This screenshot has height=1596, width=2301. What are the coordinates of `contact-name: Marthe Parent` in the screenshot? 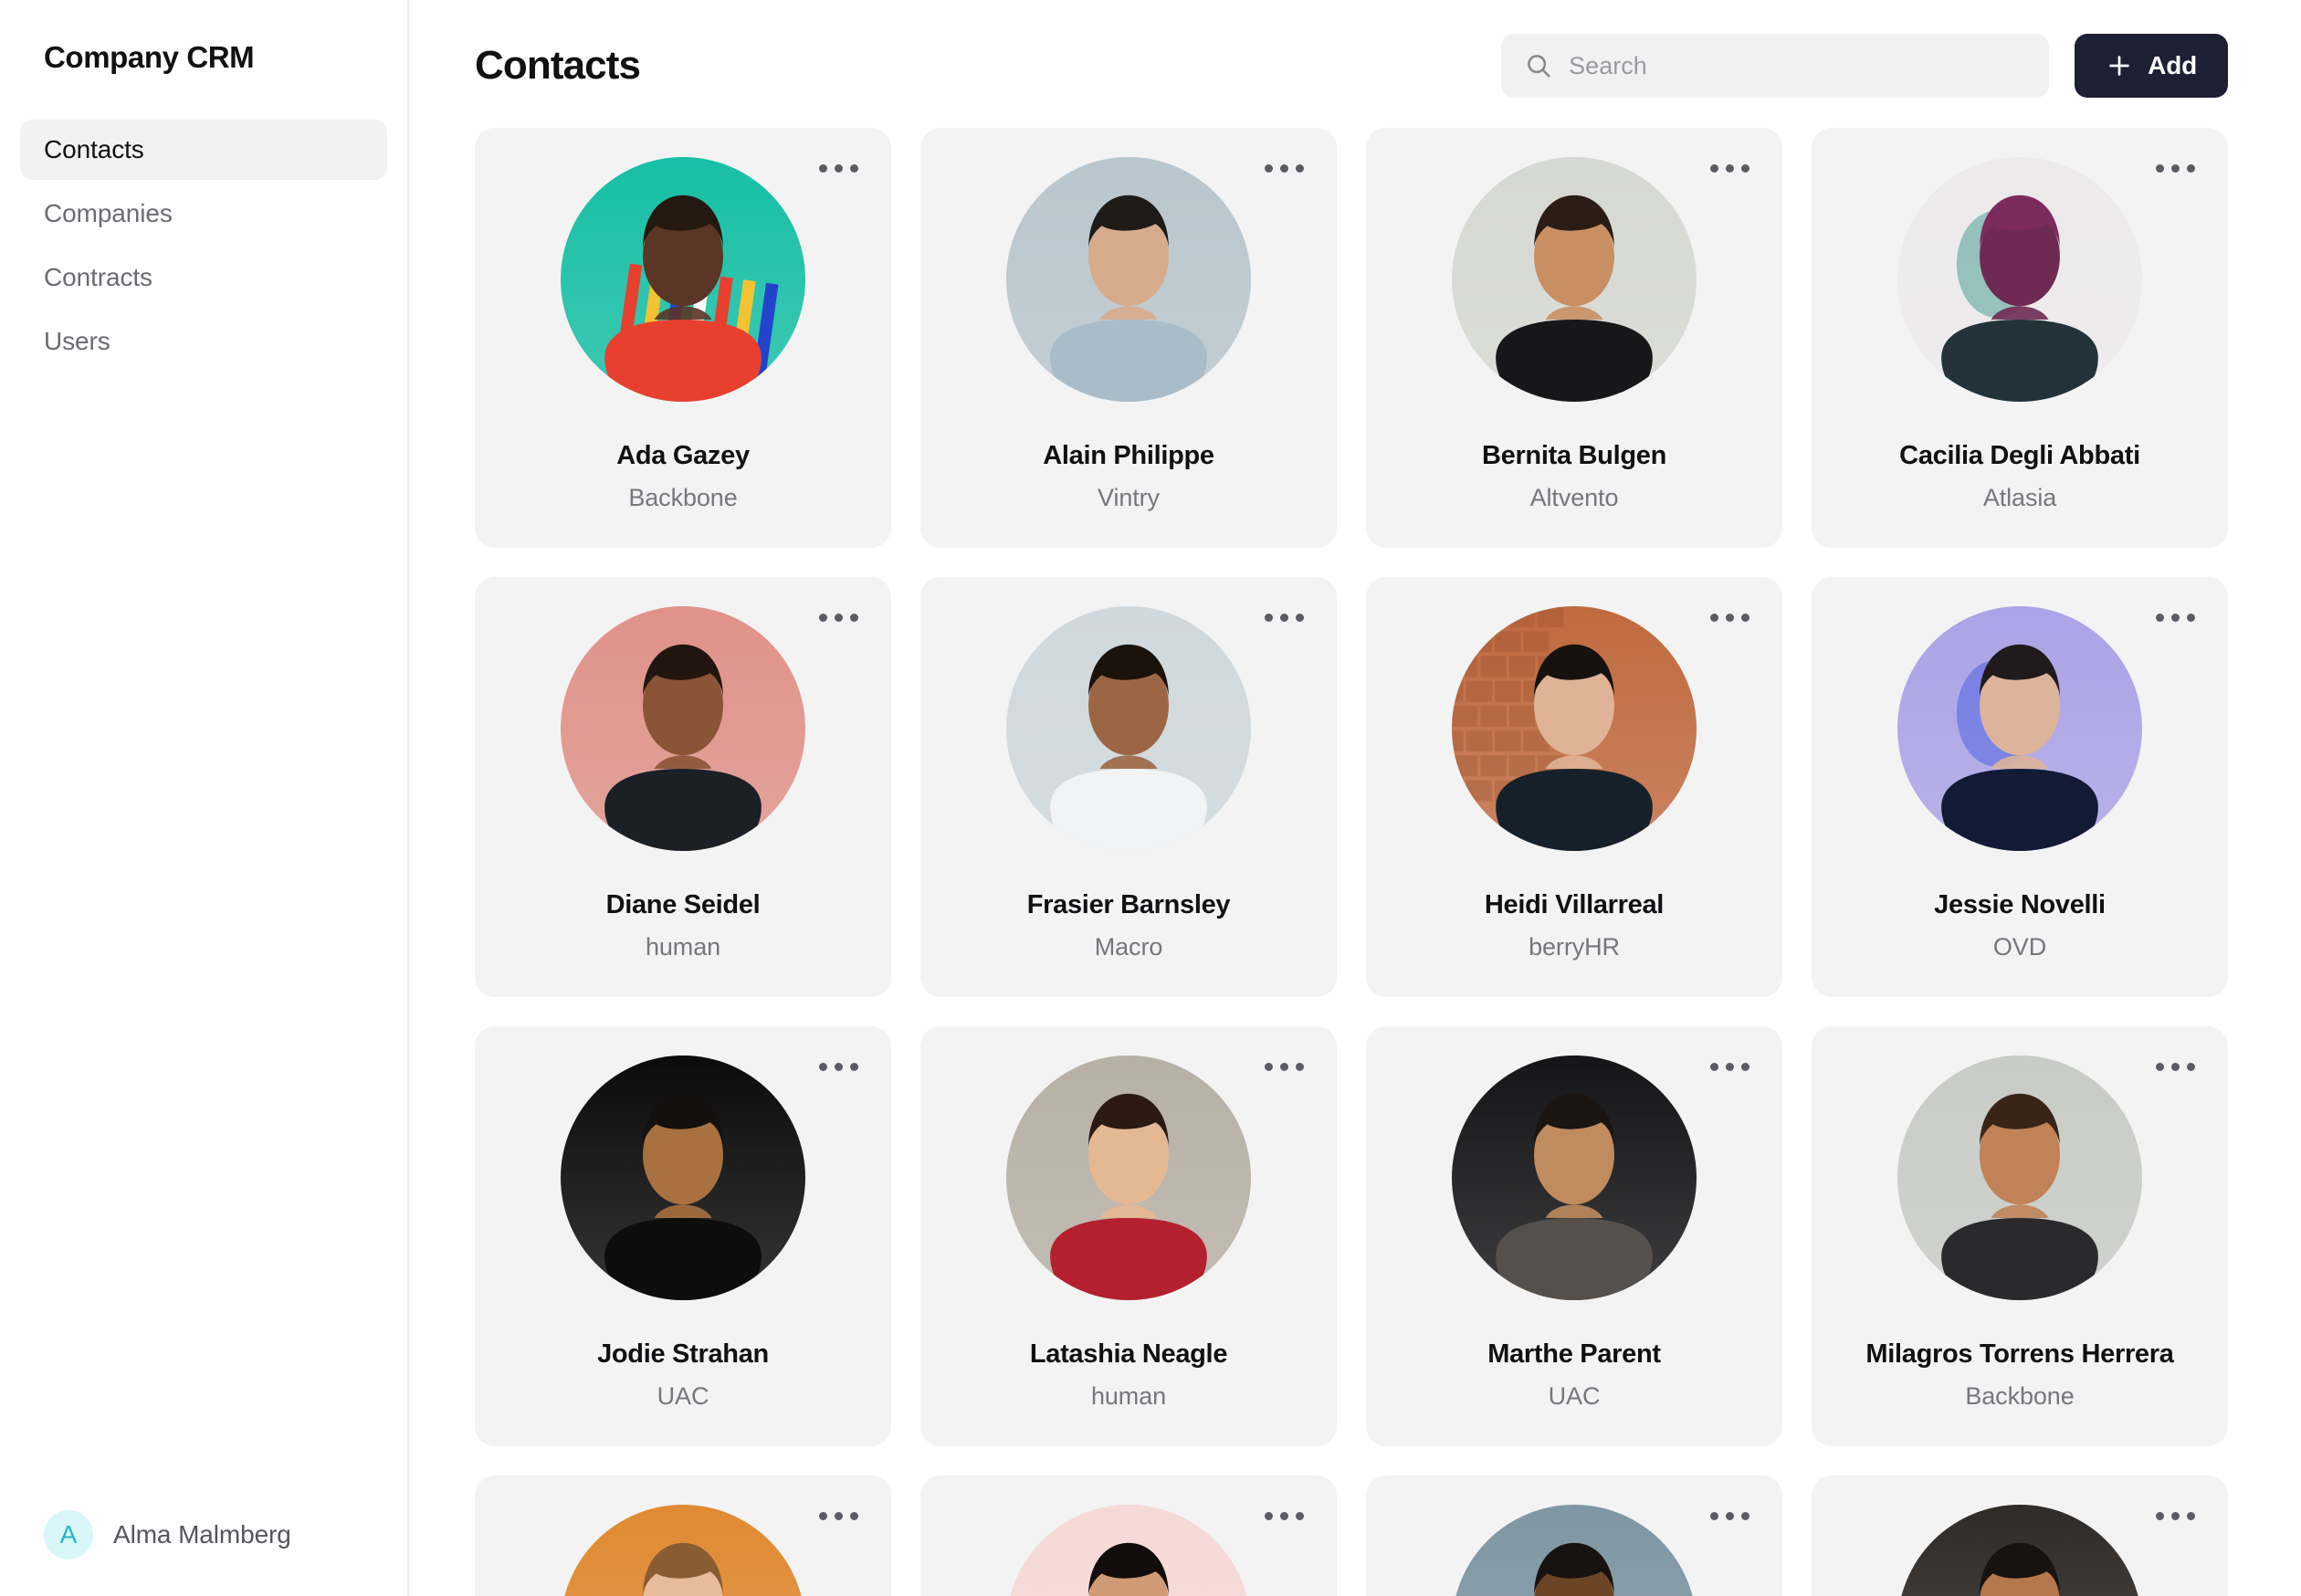 It's located at (1574, 1354).